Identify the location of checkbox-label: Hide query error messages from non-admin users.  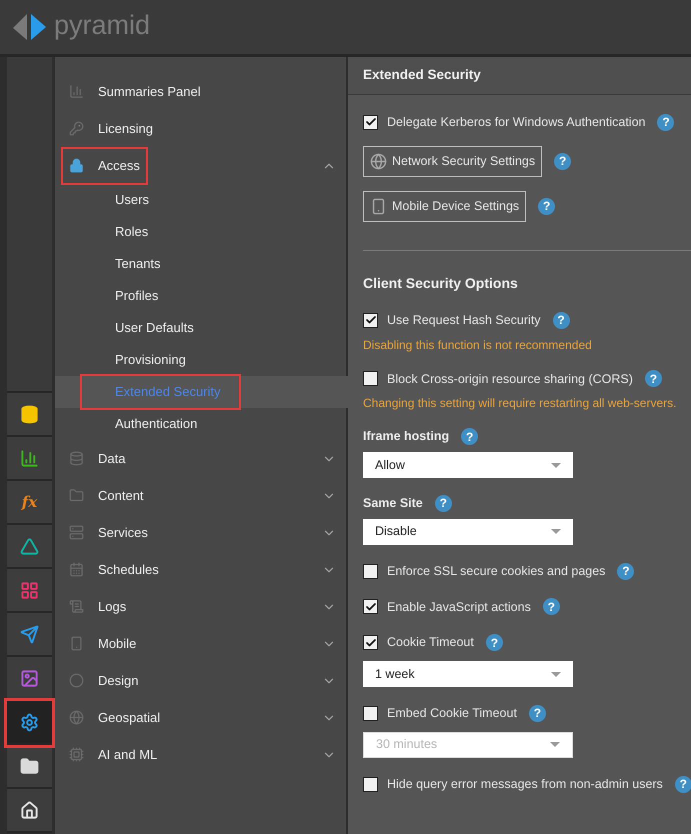
(525, 784).